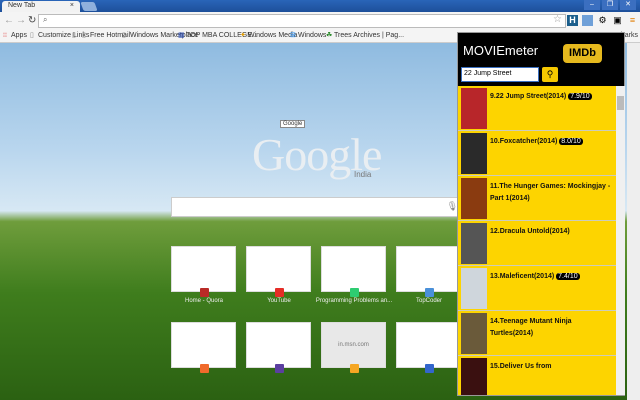 Image resolution: width=640 pixels, height=400 pixels. I want to click on movie-search-input: 22 Jump Street, so click(500, 74).